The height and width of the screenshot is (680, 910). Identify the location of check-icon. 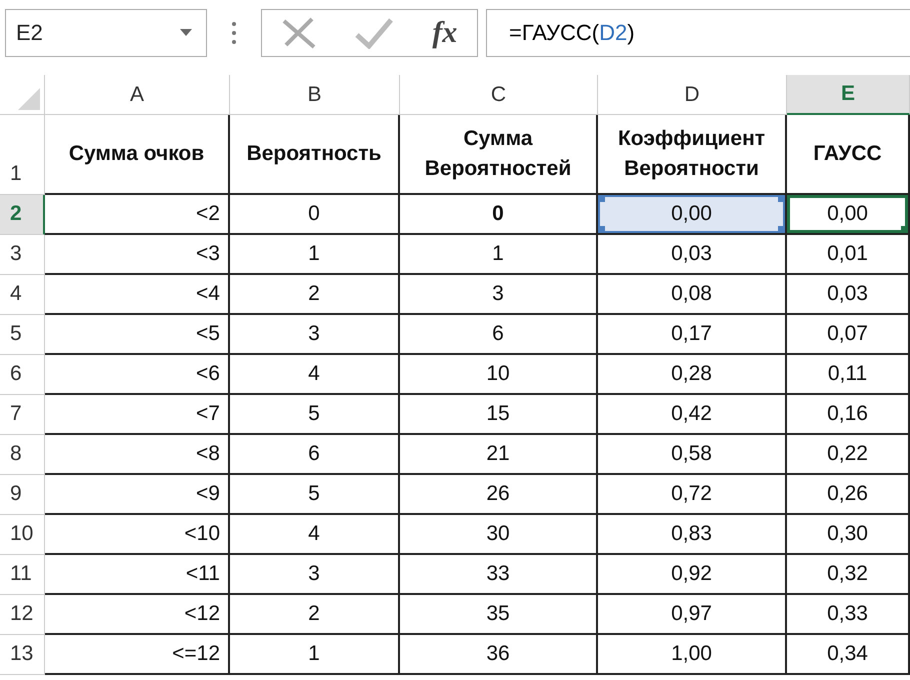
(373, 32).